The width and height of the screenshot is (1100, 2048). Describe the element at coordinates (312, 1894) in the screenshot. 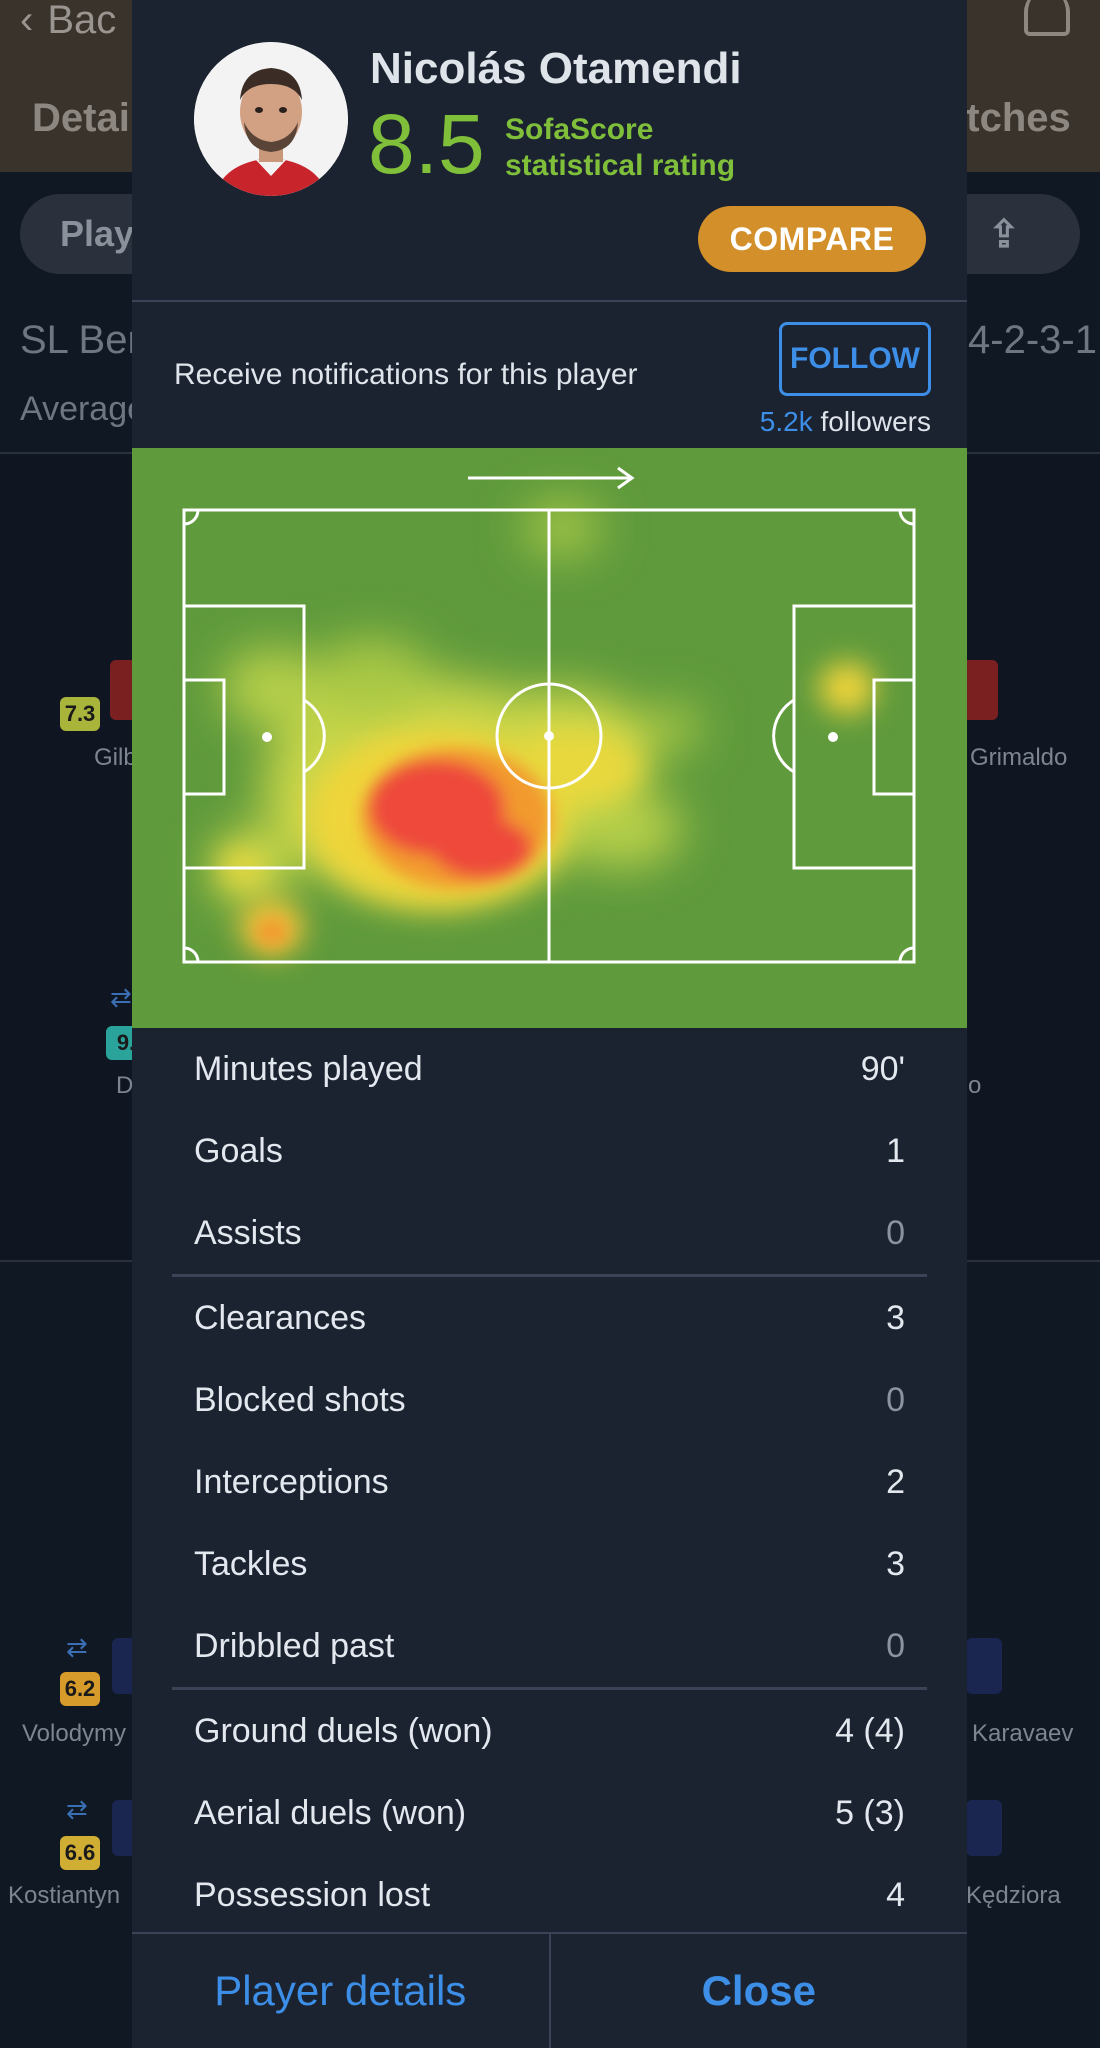

I see `stat-label: Possession lost` at that location.